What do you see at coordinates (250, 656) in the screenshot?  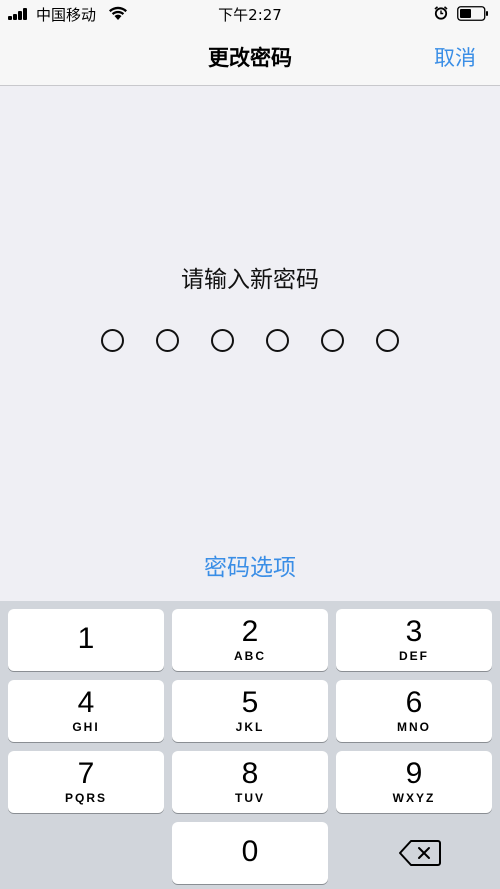 I see `key-letters: ABC` at bounding box center [250, 656].